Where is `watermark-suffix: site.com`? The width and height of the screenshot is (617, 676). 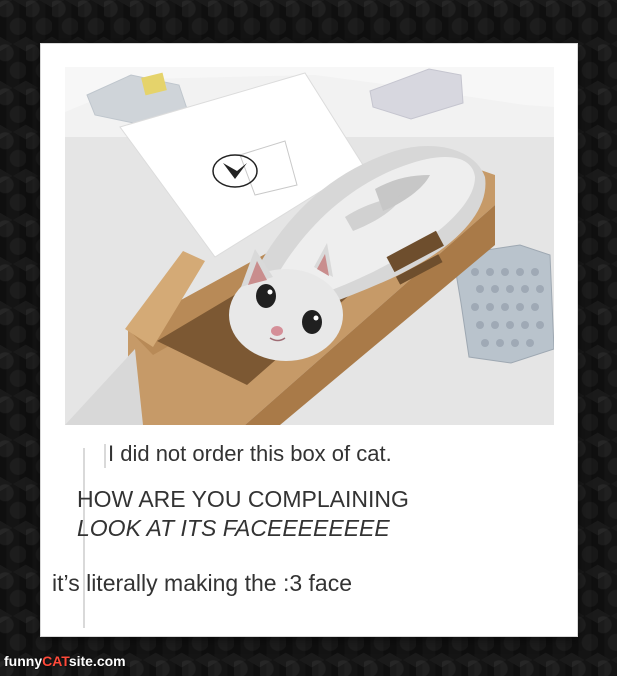
watermark-suffix: site.com is located at coordinates (97, 661).